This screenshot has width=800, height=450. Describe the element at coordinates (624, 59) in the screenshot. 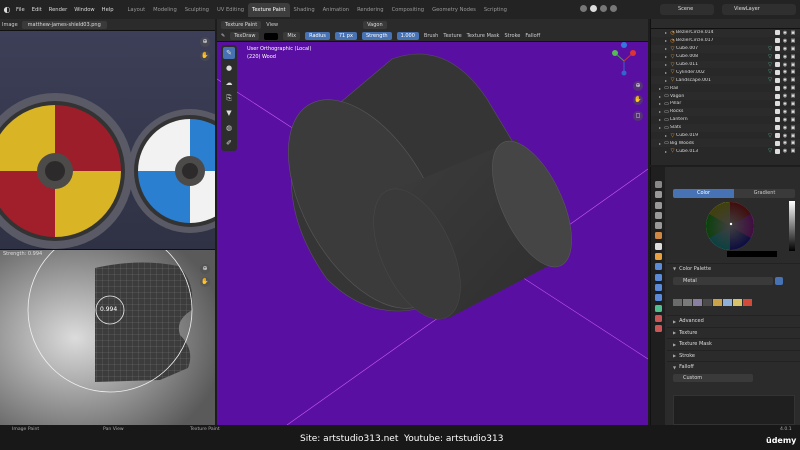

I see `navigation-gizmo-icon` at that location.